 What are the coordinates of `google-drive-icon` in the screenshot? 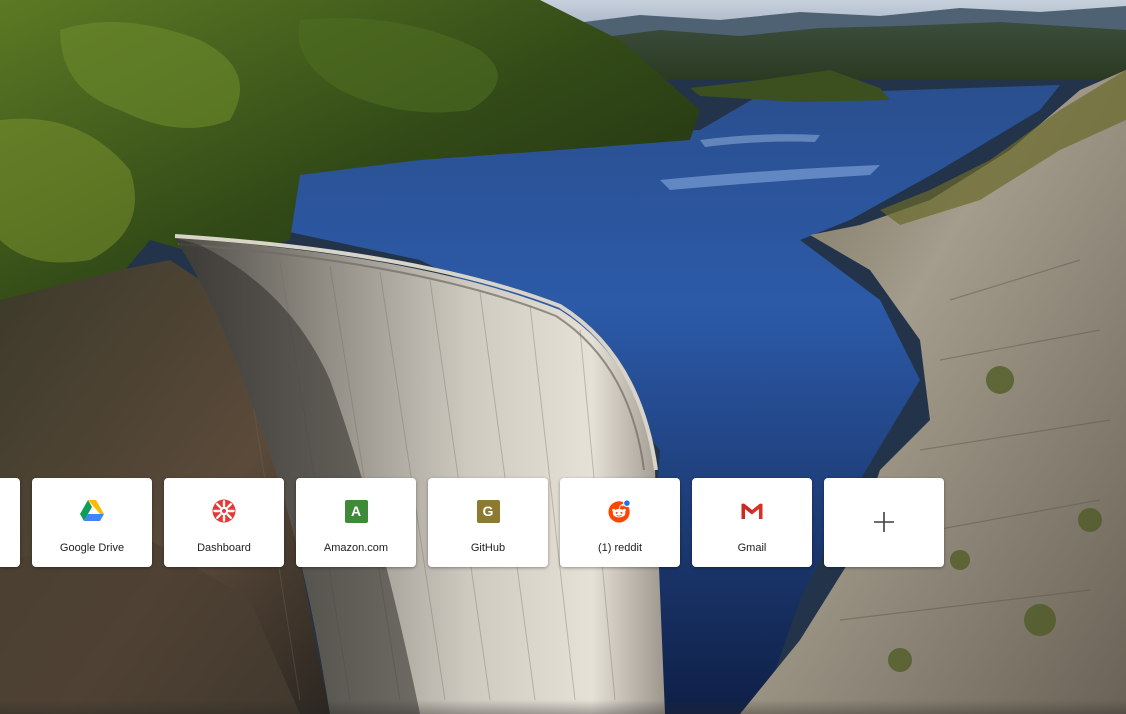 It's located at (92, 511).